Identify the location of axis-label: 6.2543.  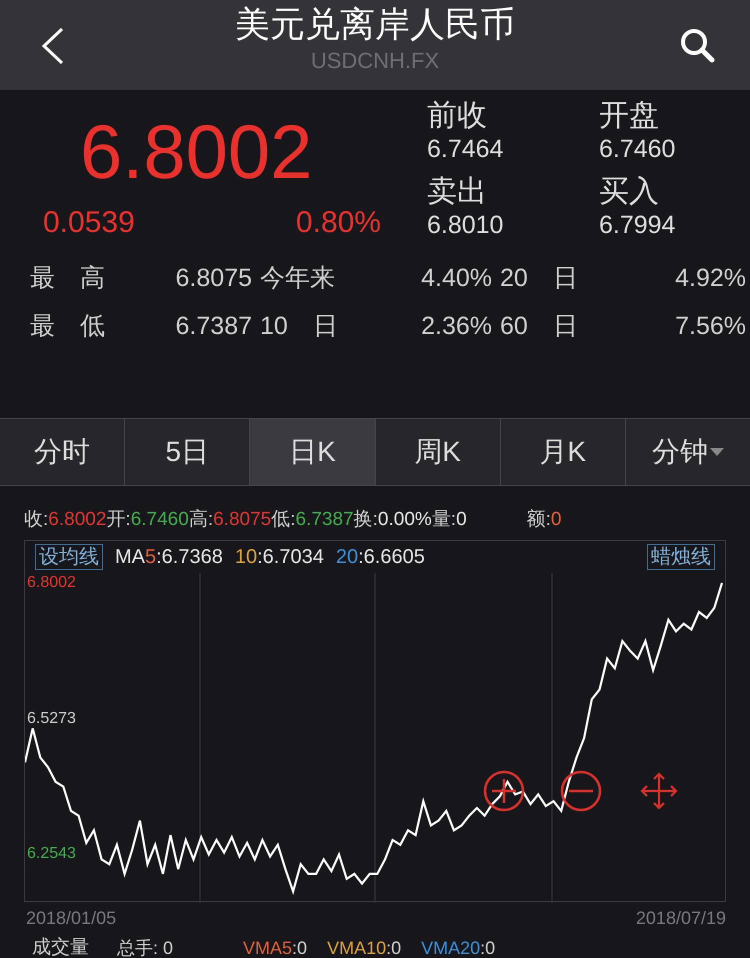
(51, 854).